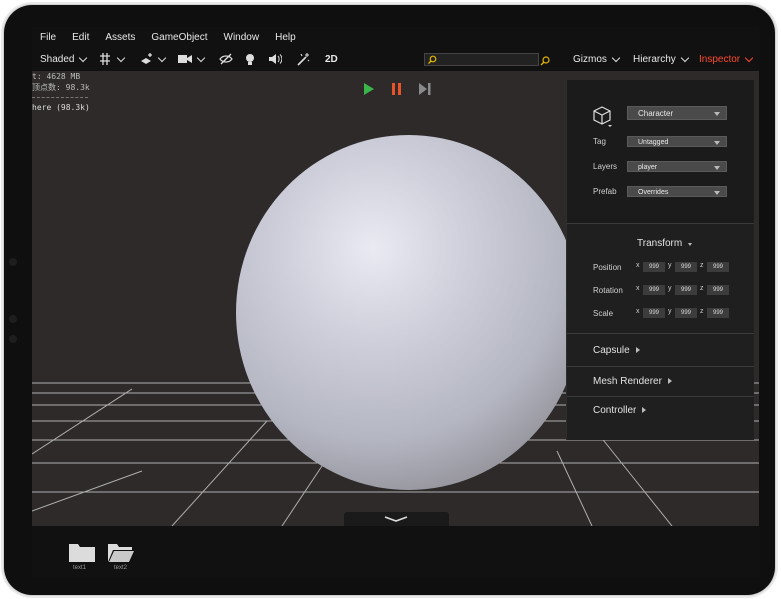  Describe the element at coordinates (242, 37) in the screenshot. I see `menu-window: Window` at that location.